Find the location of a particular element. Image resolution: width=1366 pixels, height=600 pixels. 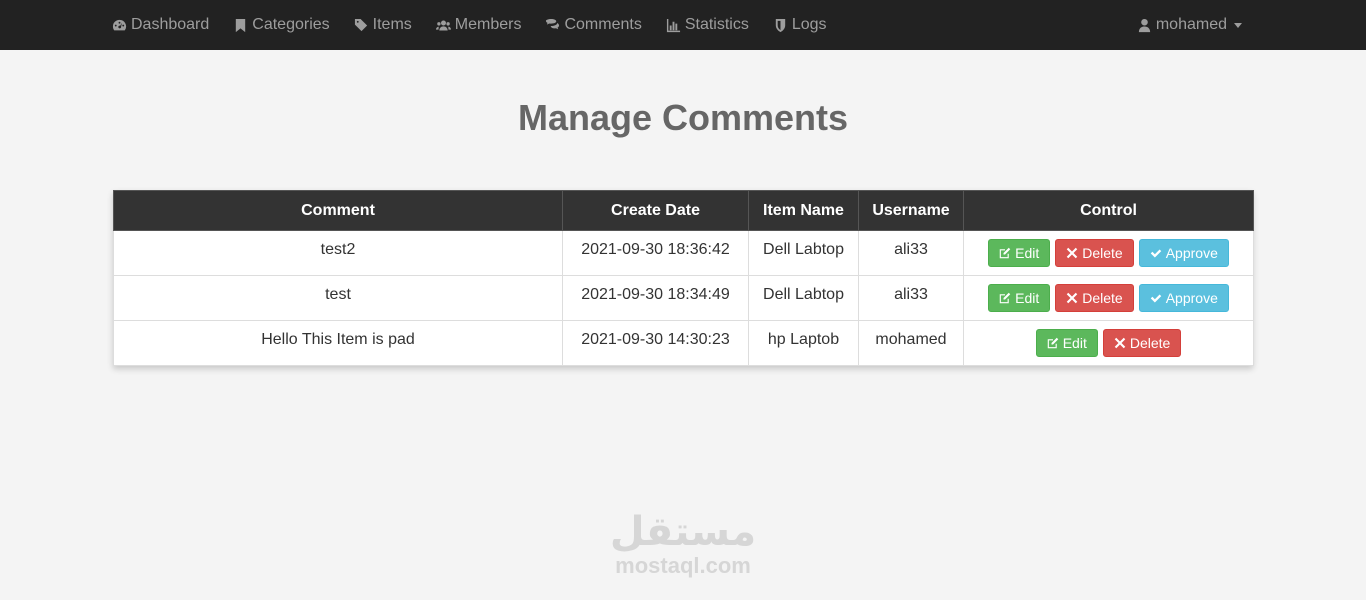

cell-create-date: 2021-09-30 18:36:42 is located at coordinates (655, 253).